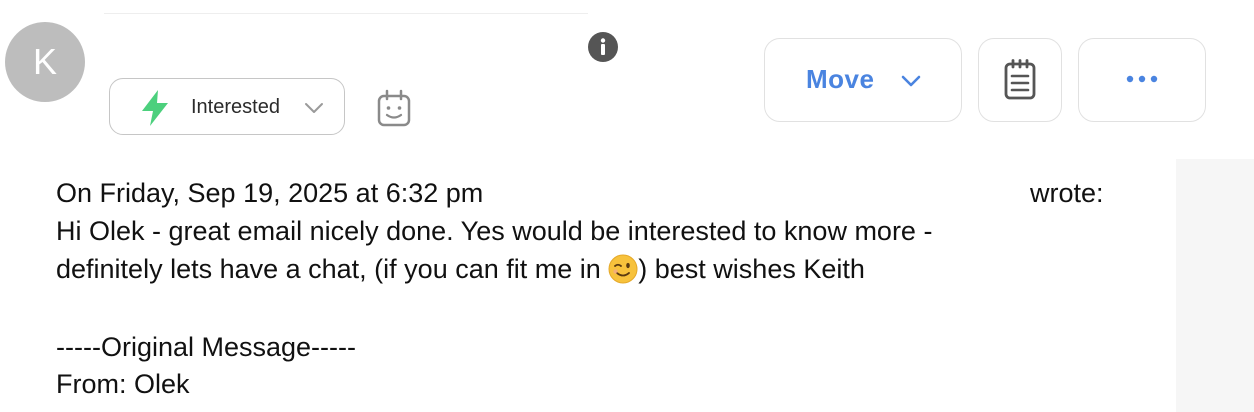 The height and width of the screenshot is (412, 1254). Describe the element at coordinates (603, 47) in the screenshot. I see `info-icon` at that location.